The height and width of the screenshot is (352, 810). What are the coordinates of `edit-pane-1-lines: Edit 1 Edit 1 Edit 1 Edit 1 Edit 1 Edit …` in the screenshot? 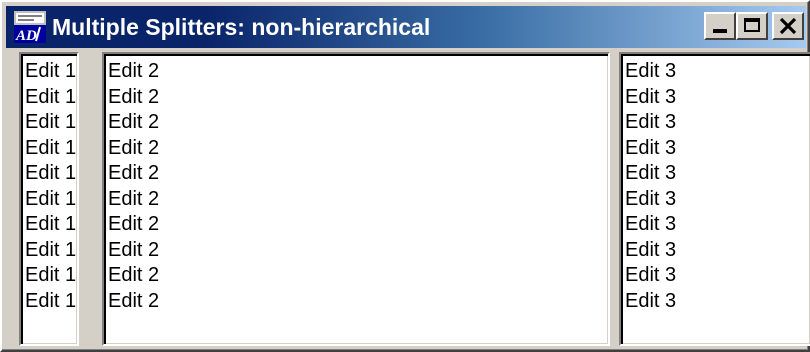 It's located at (49, 184).